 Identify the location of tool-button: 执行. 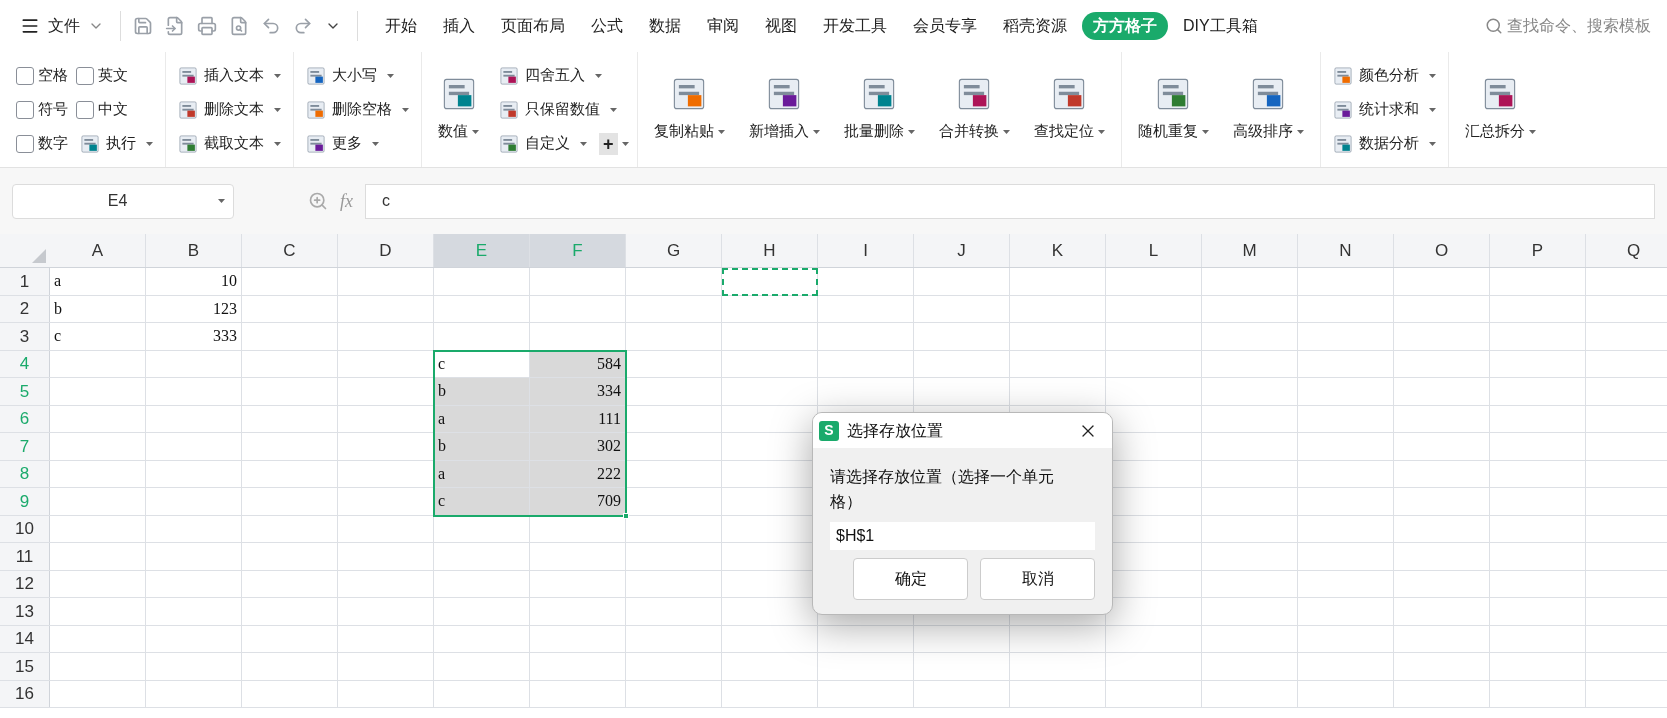
(116, 143).